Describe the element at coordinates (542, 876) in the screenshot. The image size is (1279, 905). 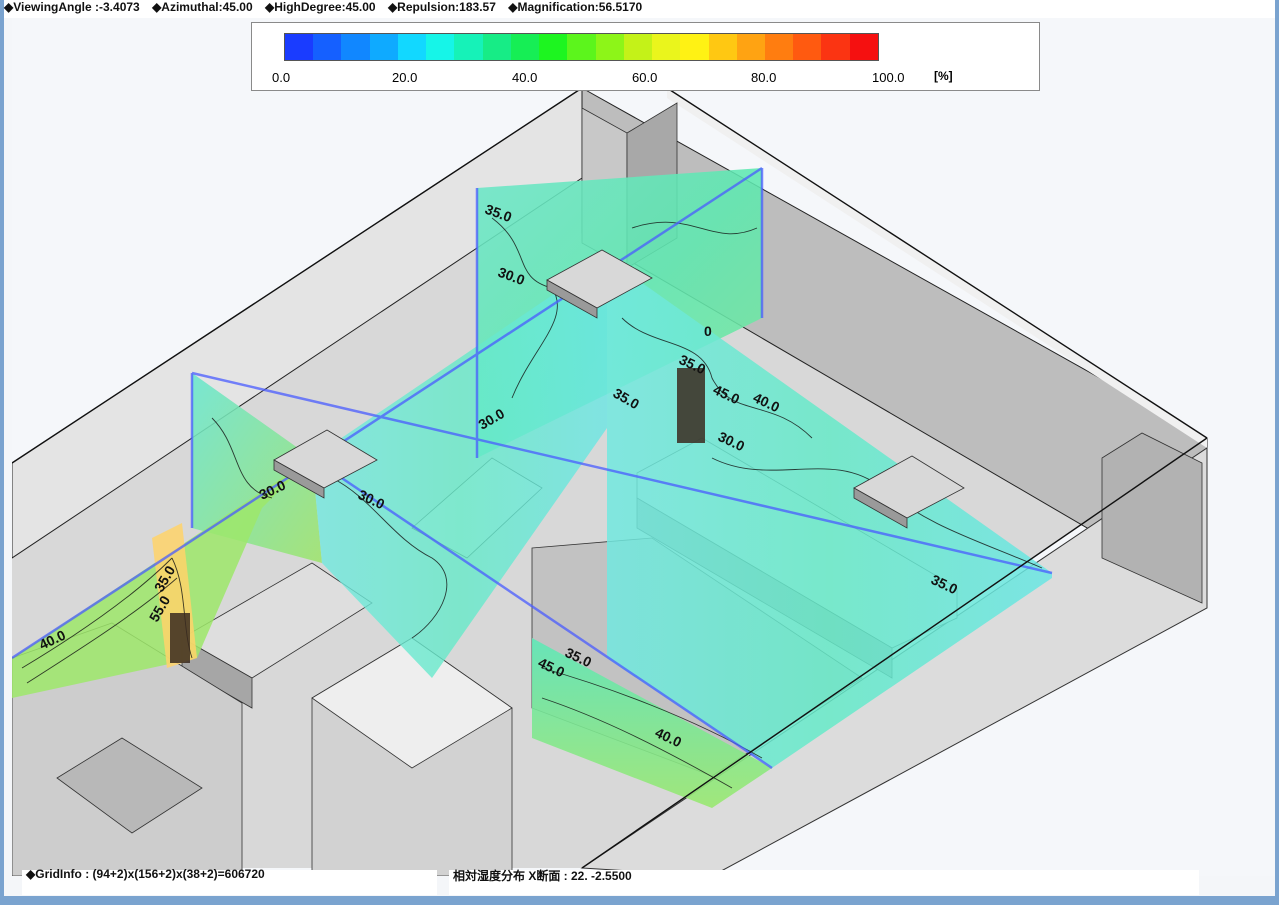
I see `cross-section-info-text: 相対湿度分布 X断面 : 22. -2.5500` at that location.